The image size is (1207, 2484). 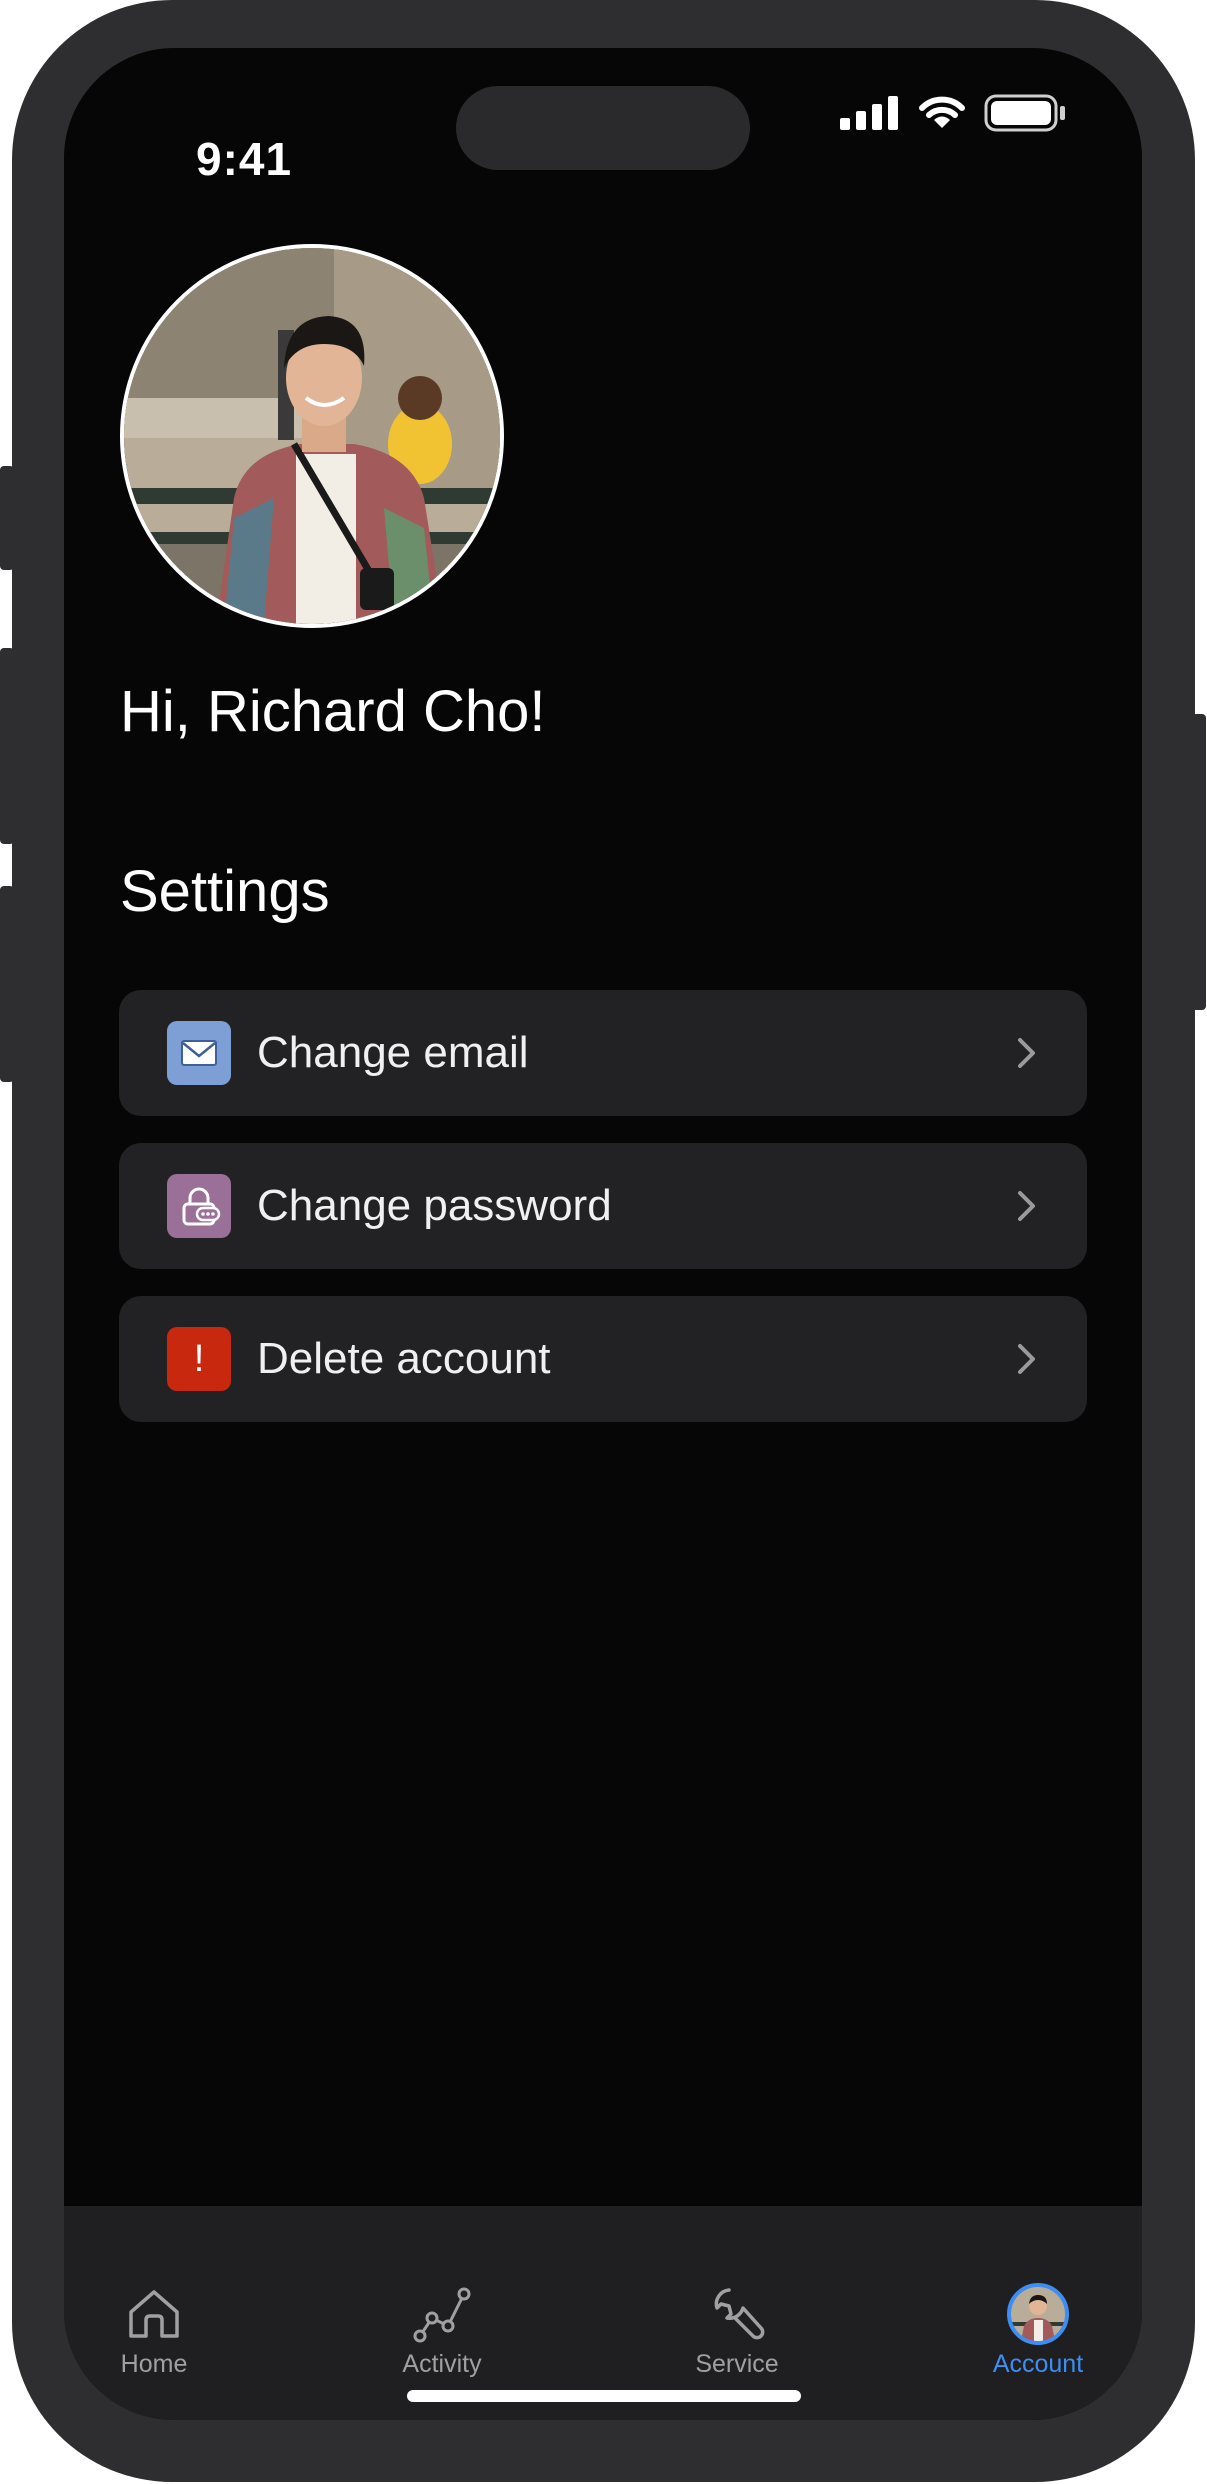 I want to click on alert-icon: !, so click(x=199, y=1359).